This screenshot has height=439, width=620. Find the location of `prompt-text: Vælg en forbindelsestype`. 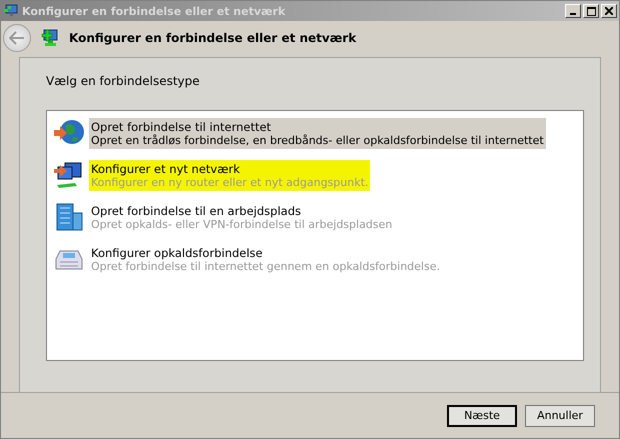

prompt-text: Vælg en forbindelsestype is located at coordinates (123, 81).